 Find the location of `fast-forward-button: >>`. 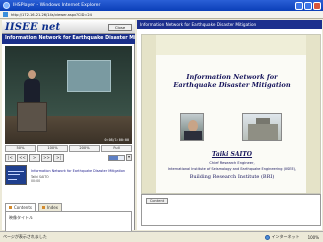

fast-forward-button: >> is located at coordinates (46, 157).